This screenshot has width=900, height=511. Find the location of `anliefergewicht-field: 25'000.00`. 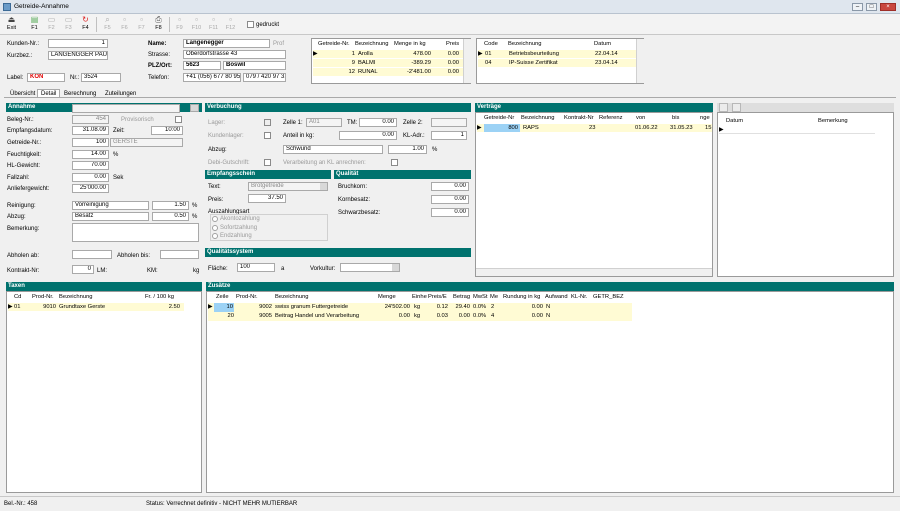

anliefergewicht-field: 25'000.00 is located at coordinates (90, 188).